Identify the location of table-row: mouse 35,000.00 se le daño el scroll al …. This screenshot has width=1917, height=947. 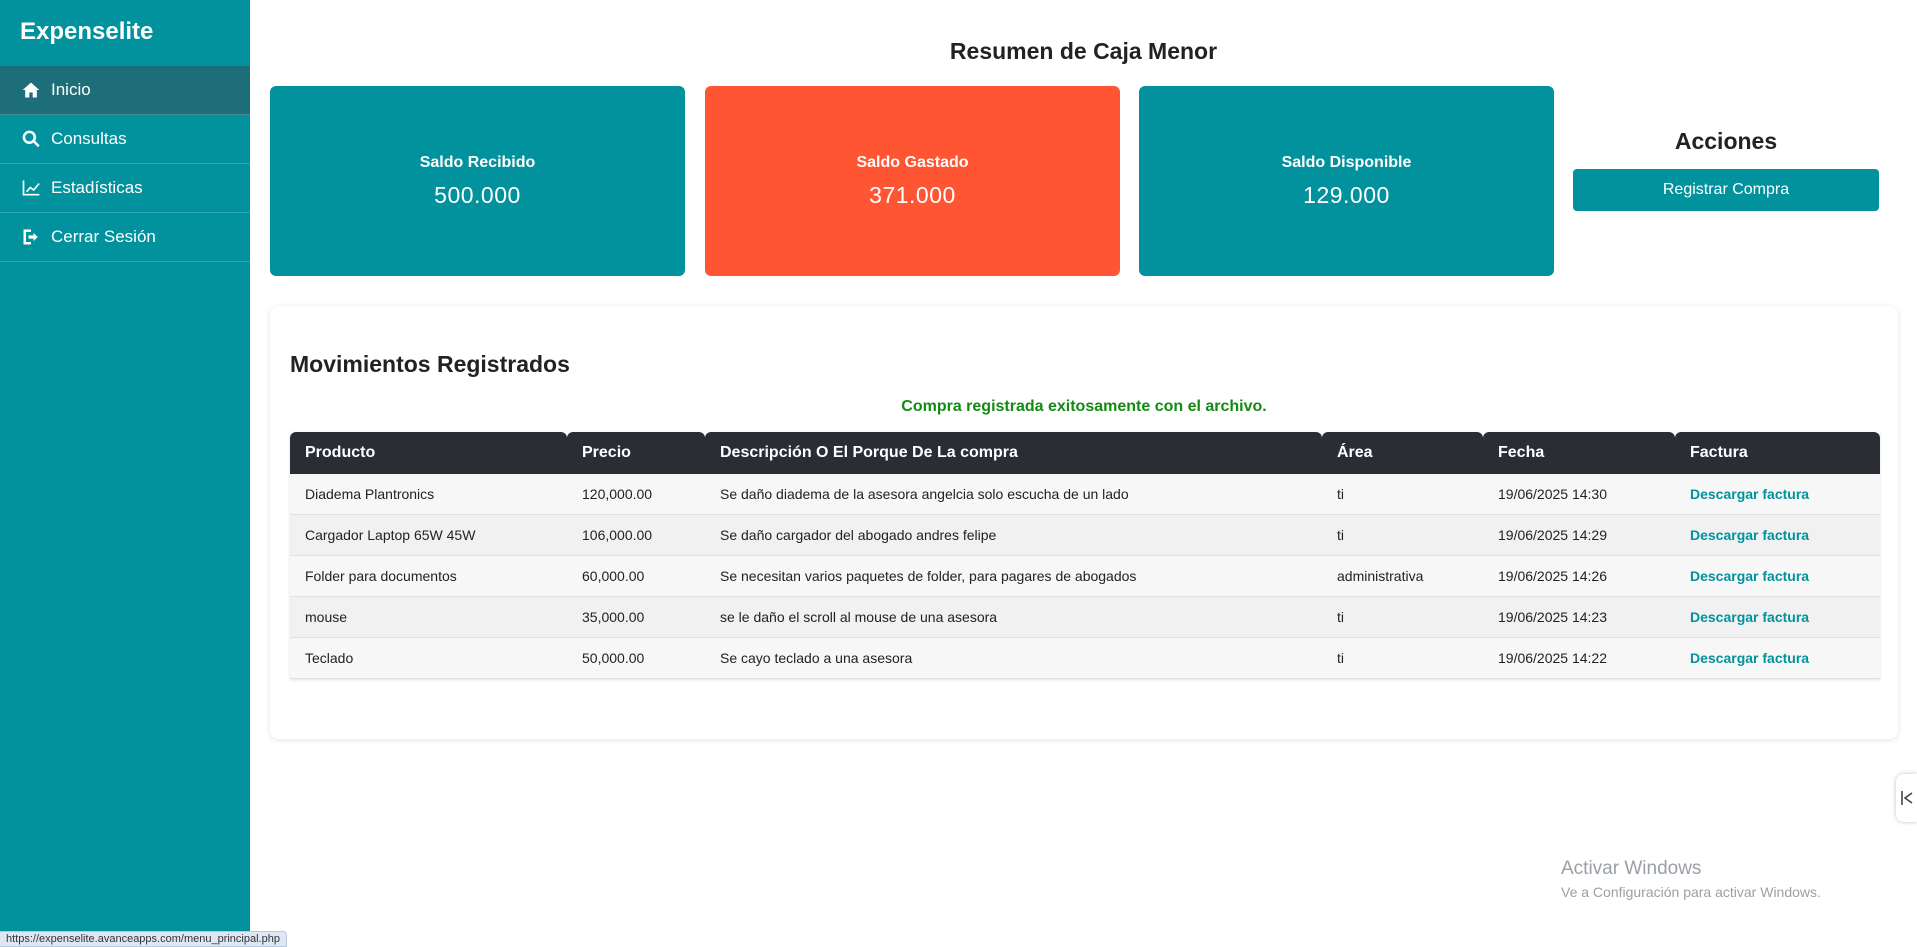
(1085, 617).